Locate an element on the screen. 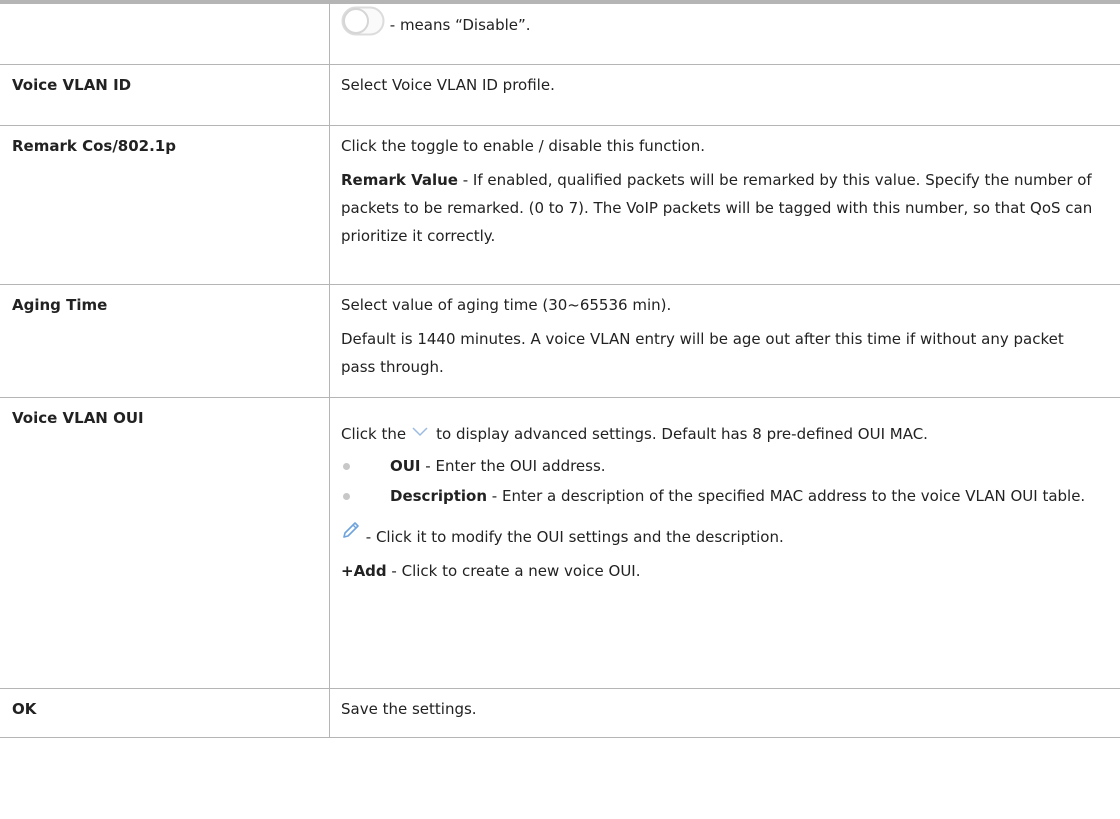 The image size is (1120, 819). add-description: - Click to create a new voice OUI. is located at coordinates (513, 571).